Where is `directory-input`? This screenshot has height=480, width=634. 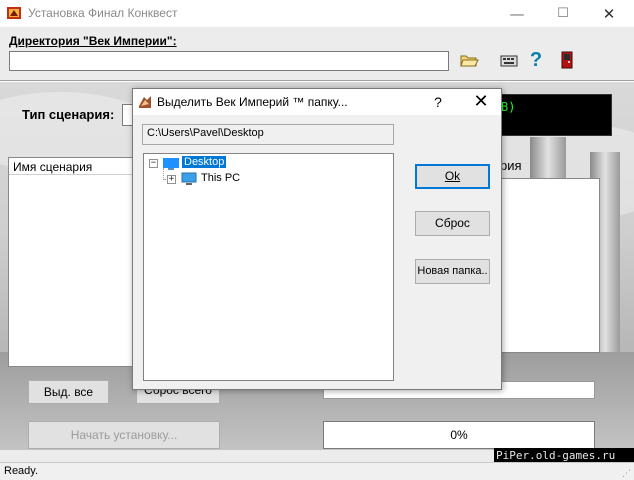
directory-input is located at coordinates (229, 61).